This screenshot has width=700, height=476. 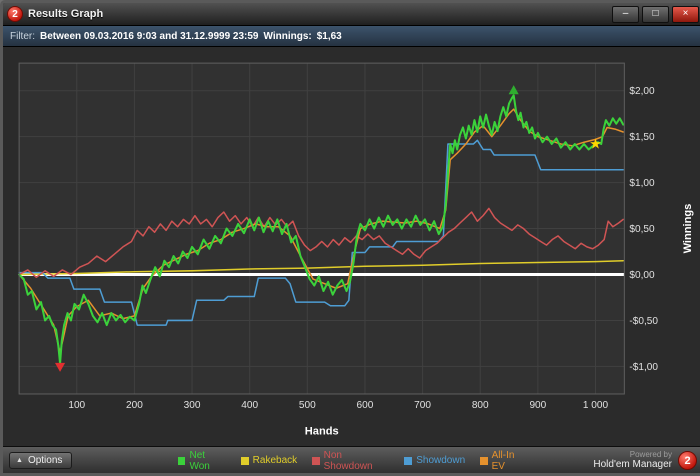 I want to click on brand-logo-icon: 2, so click(x=687, y=461).